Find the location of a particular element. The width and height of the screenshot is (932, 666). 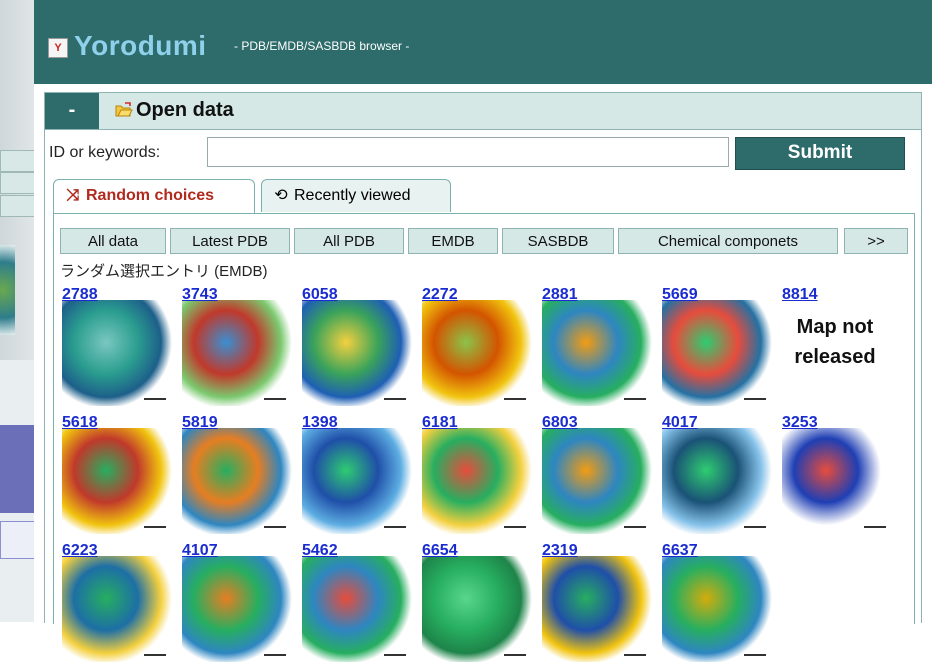

entry-card: 1398 is located at coordinates (357, 476).